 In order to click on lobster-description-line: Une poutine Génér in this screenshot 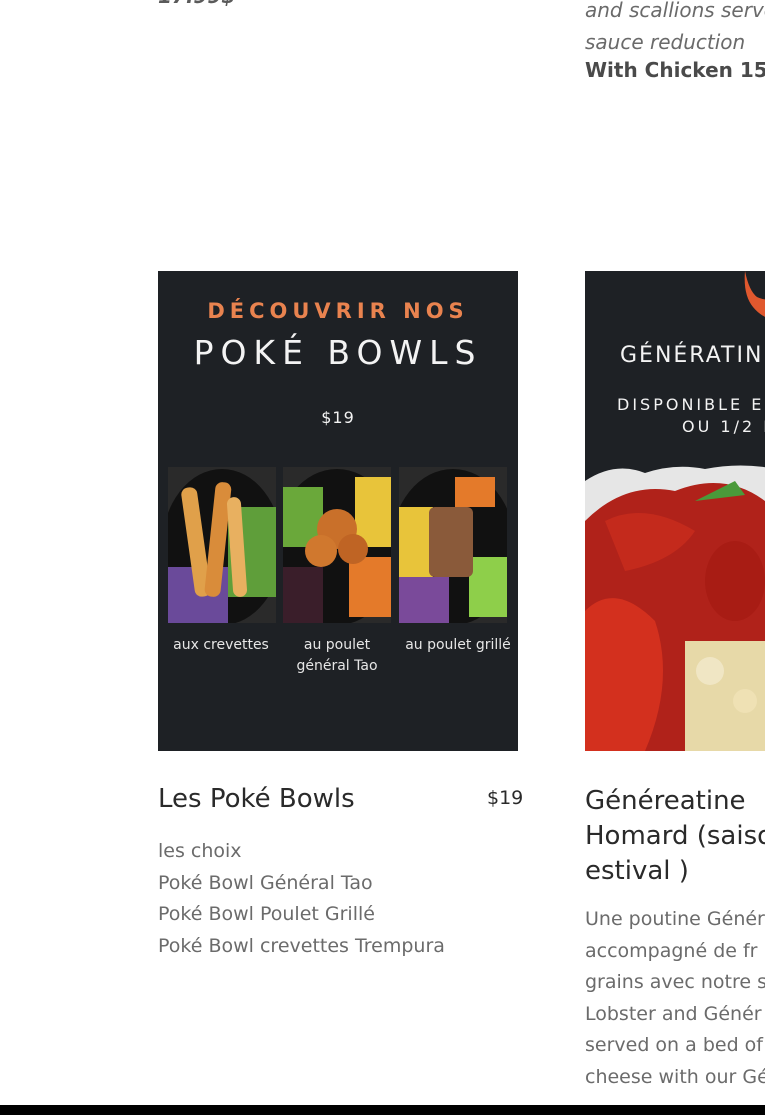, I will do `click(675, 919)`.